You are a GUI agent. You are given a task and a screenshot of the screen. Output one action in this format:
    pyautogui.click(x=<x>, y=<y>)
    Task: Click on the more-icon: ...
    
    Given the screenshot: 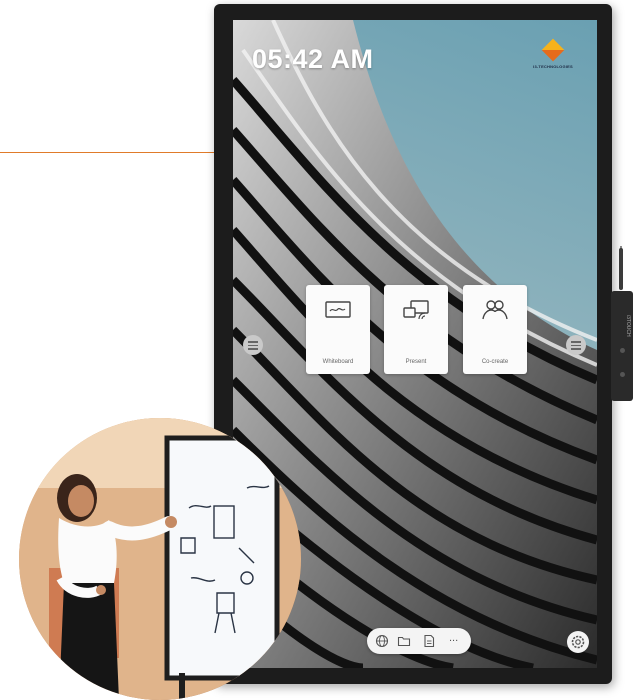 What is the action you would take?
    pyautogui.click(x=453, y=638)
    